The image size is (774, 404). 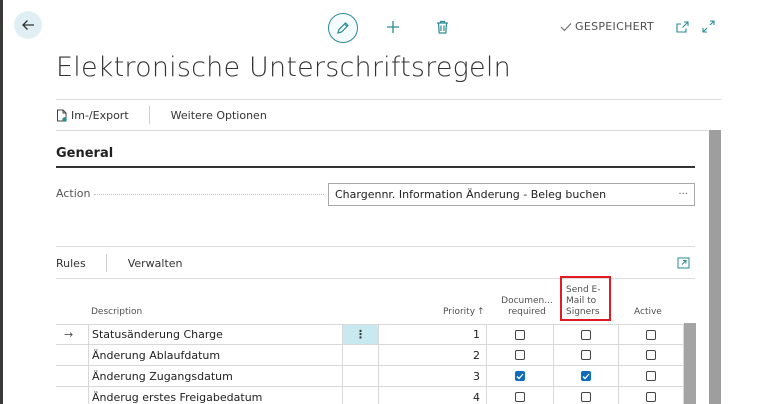 I want to click on page-scrollbar, so click(x=715, y=267).